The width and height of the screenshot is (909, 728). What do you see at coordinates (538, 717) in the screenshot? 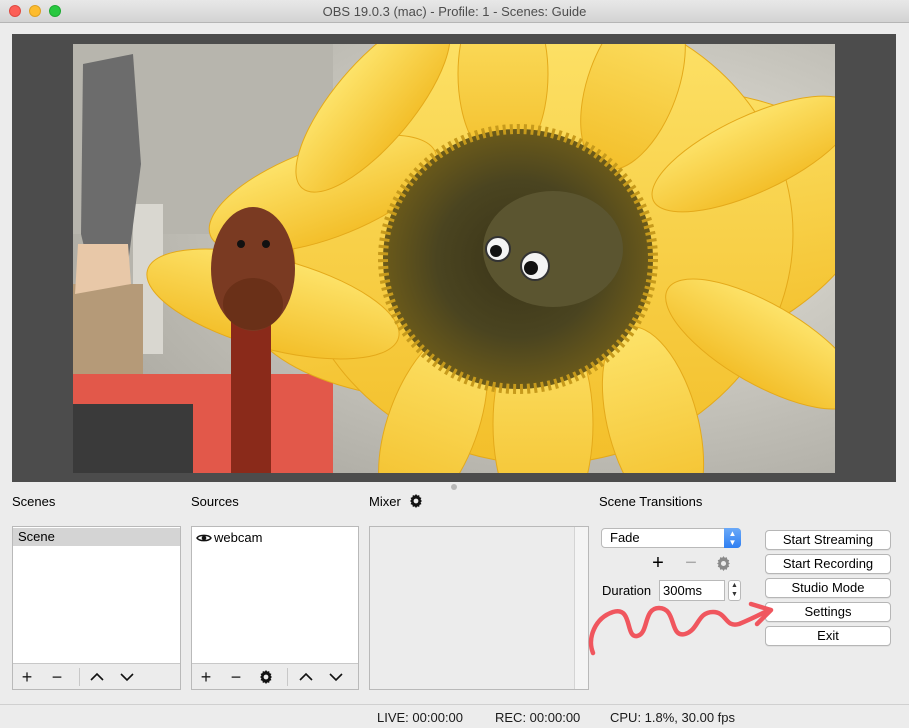
I see `rec-status: REC: 00:00:00` at bounding box center [538, 717].